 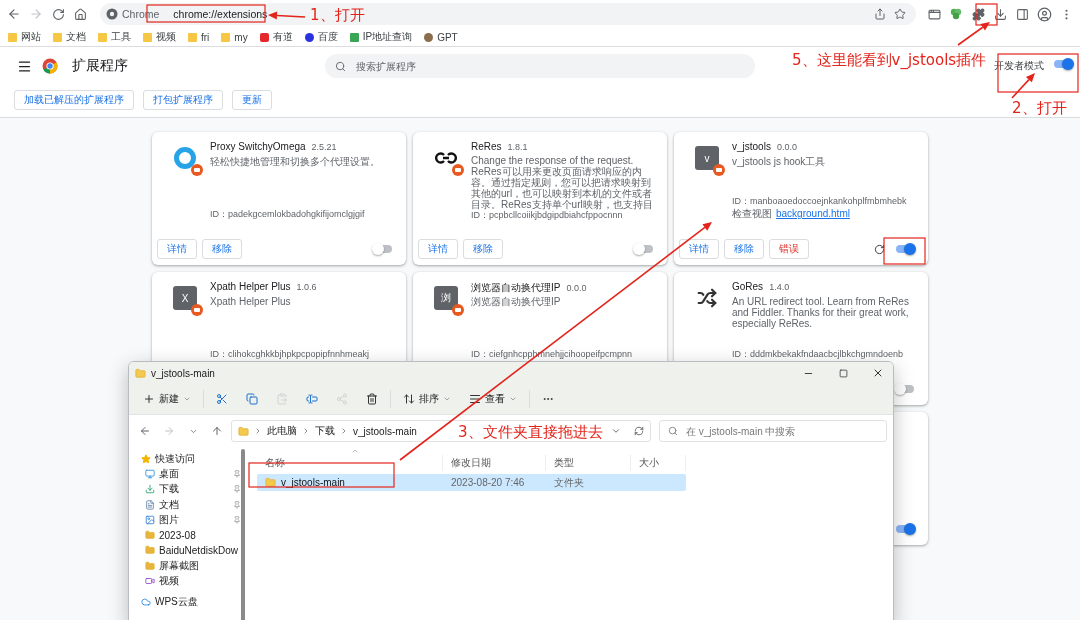 I want to click on file-modified: 2023-08-20 7:46, so click(x=488, y=482).